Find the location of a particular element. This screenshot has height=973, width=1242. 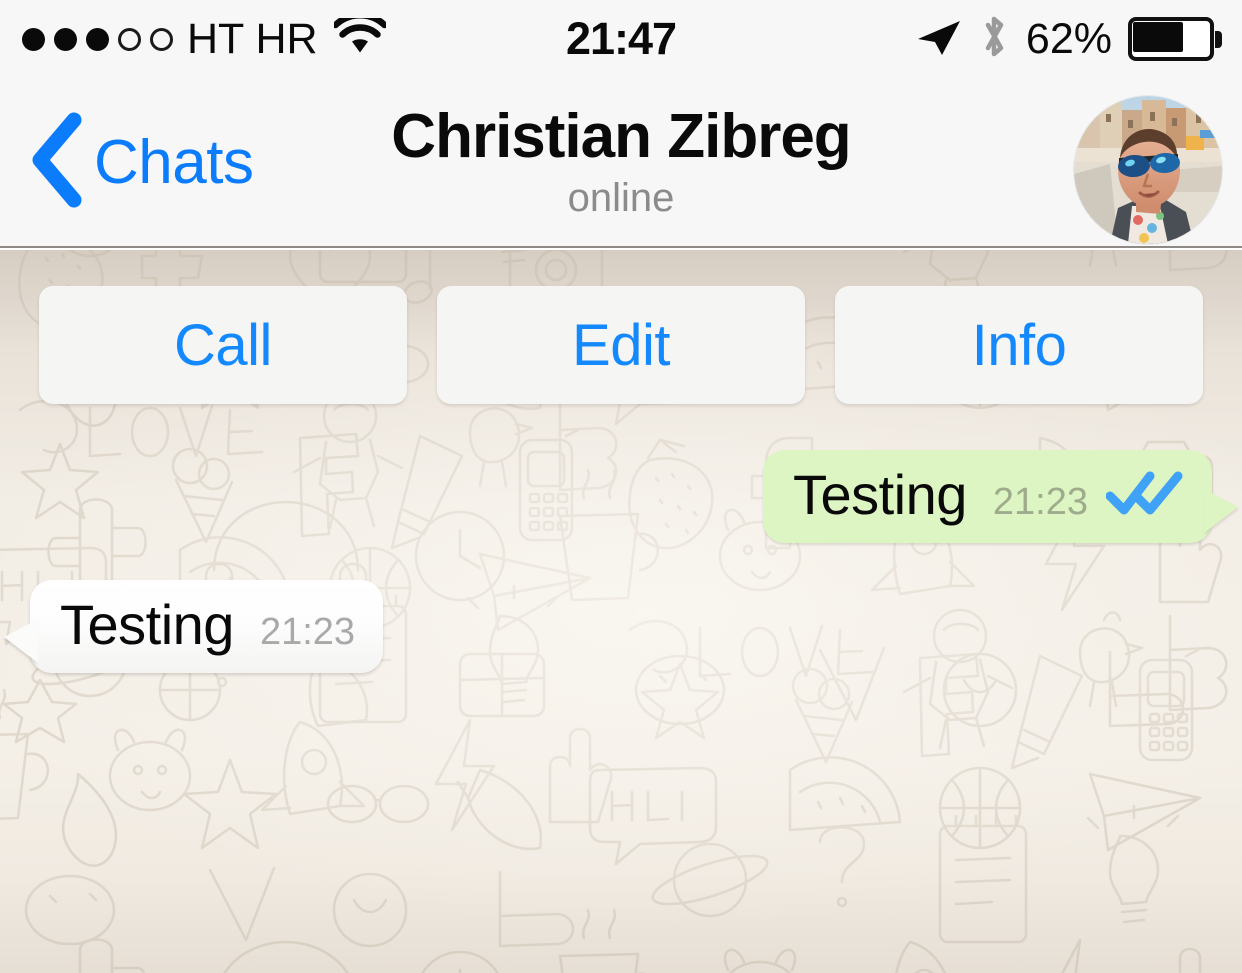

message-bubble-outgoing: Testing 21:23 is located at coordinates (1000, 496).